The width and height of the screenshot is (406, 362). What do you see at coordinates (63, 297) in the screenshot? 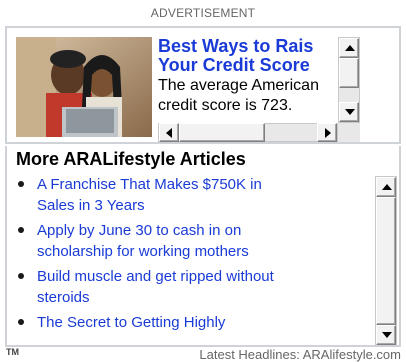
I see `article-link-line2: steroids` at bounding box center [63, 297].